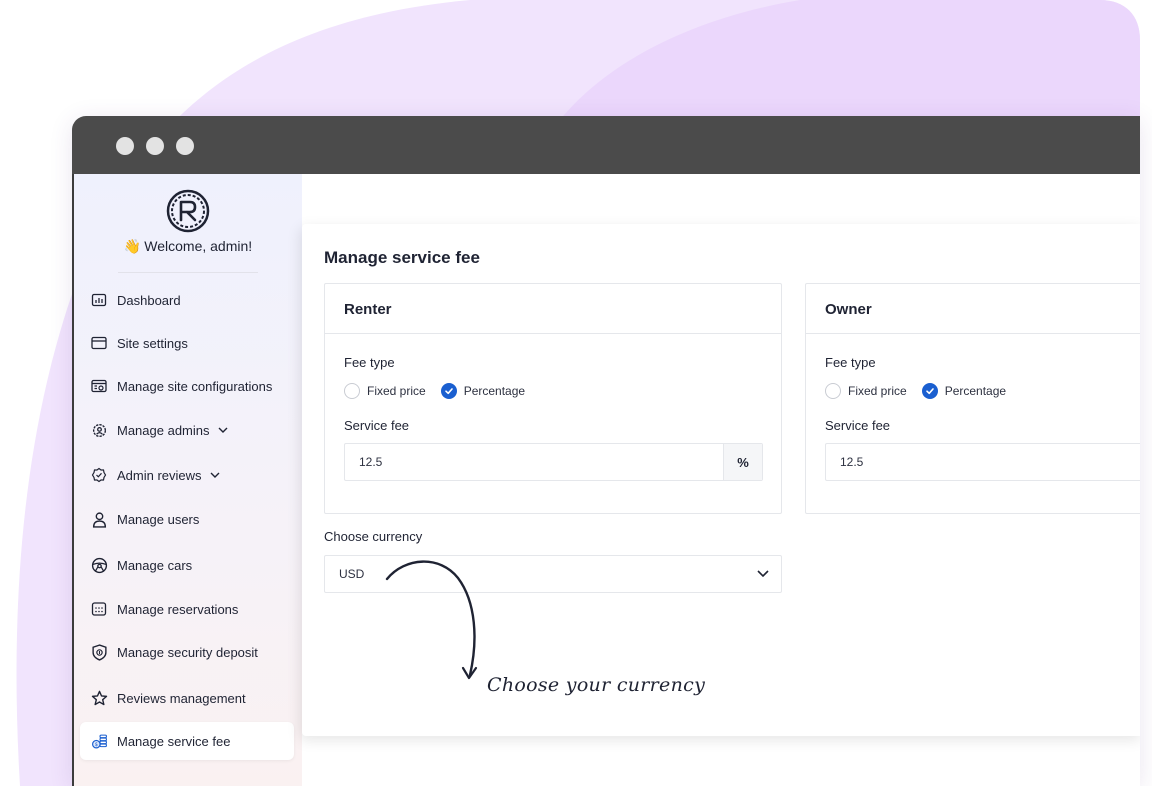  What do you see at coordinates (99, 565) in the screenshot?
I see `steering-wheel-icon` at bounding box center [99, 565].